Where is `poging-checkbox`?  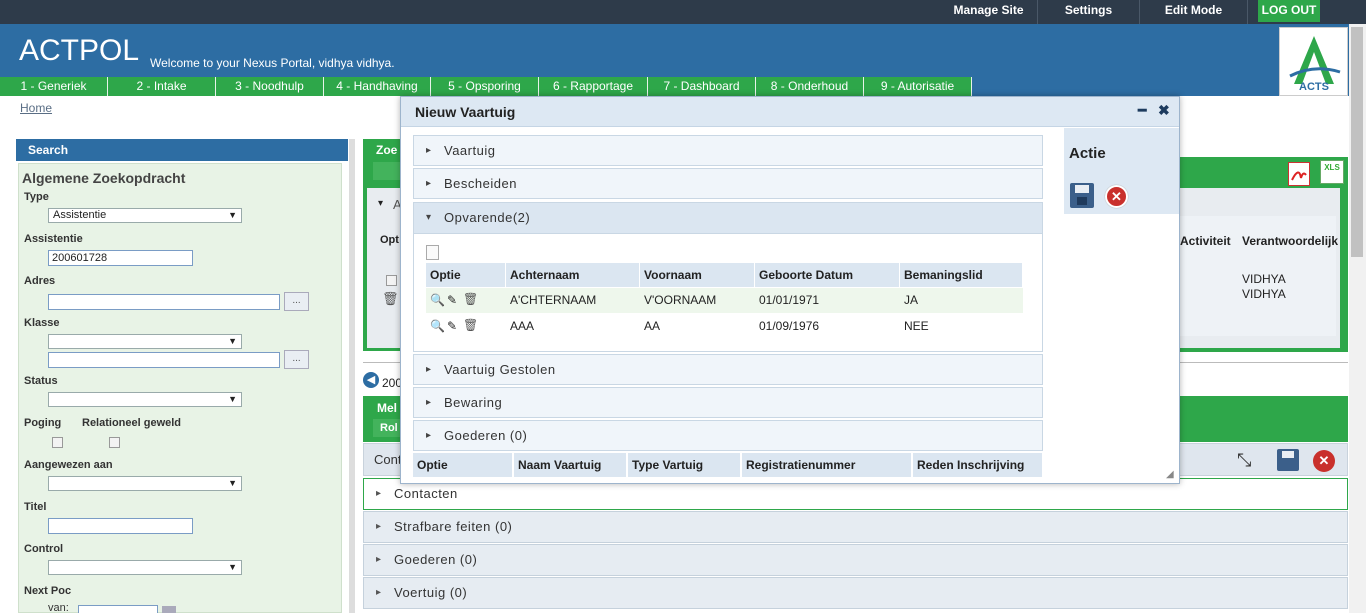 poging-checkbox is located at coordinates (57, 442).